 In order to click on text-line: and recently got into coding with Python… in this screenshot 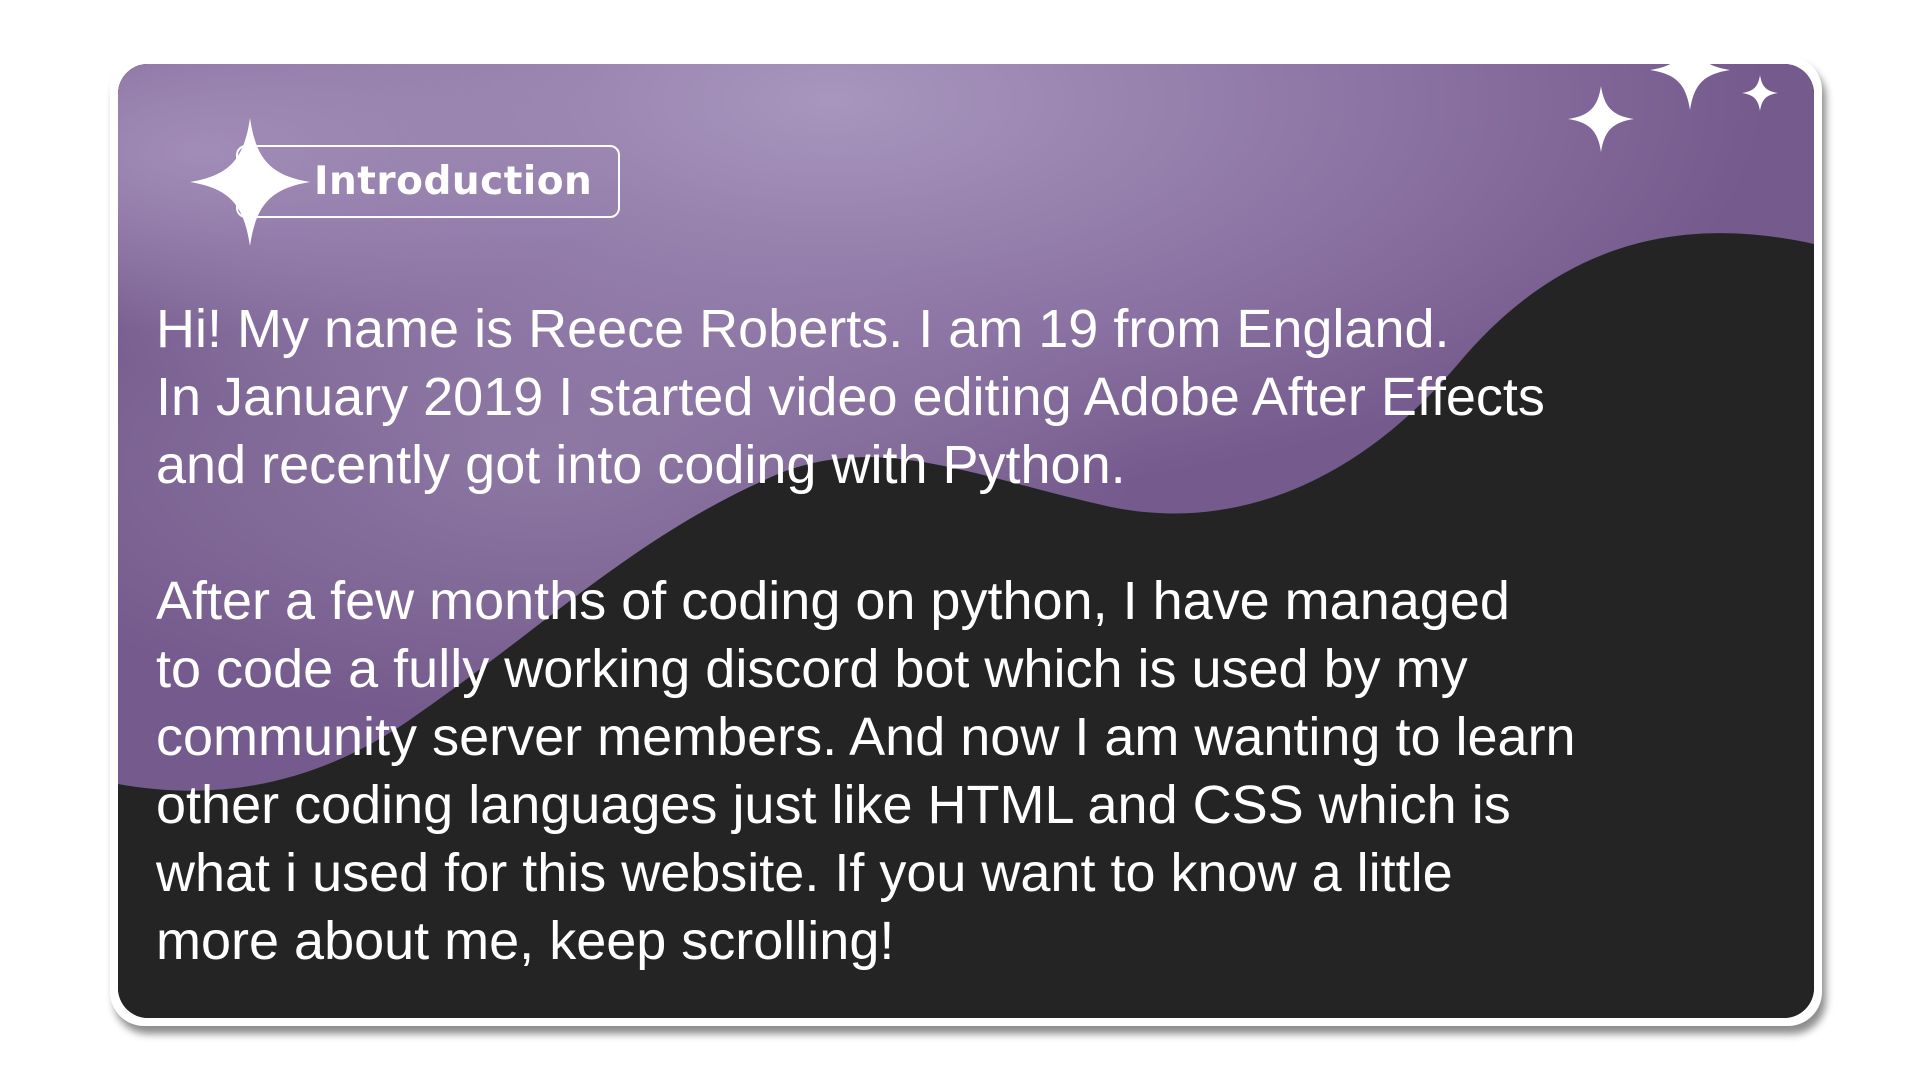, I will do `click(641, 465)`.